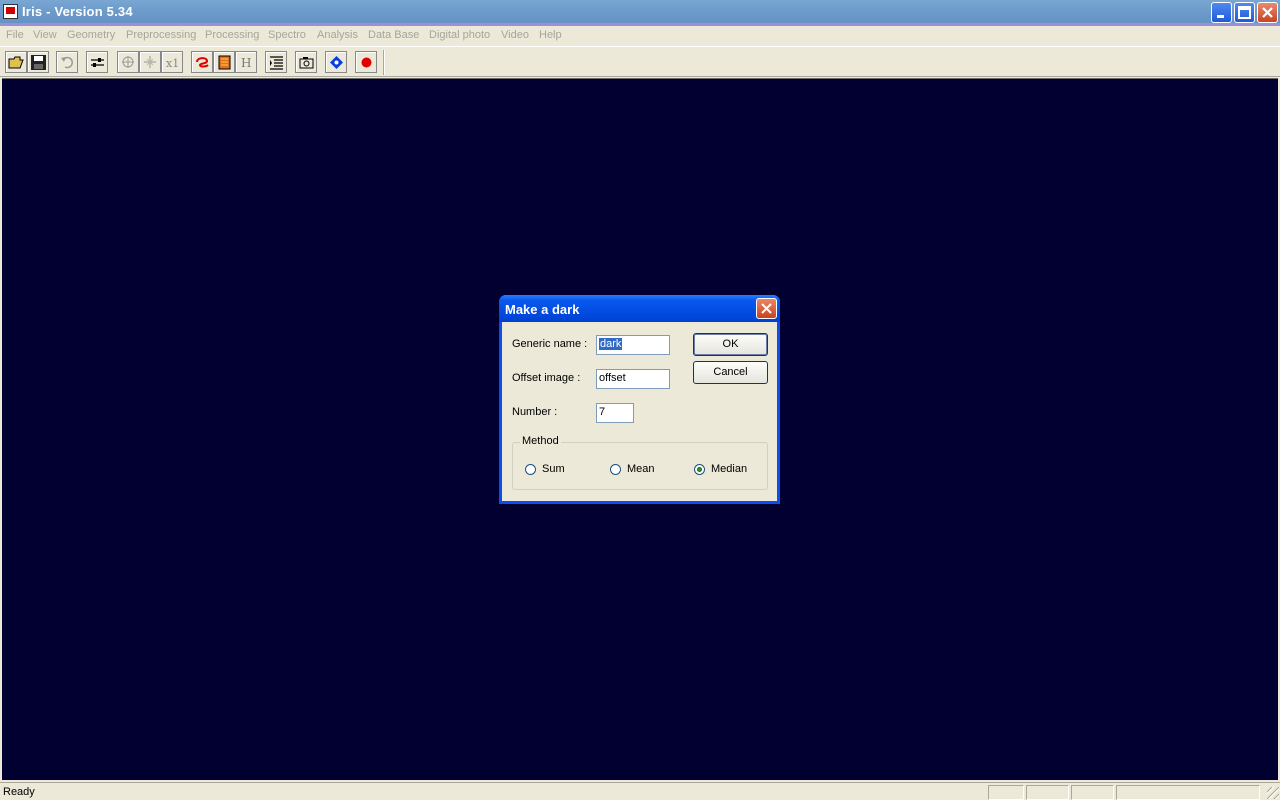  I want to click on open-folder-icon, so click(16, 62).